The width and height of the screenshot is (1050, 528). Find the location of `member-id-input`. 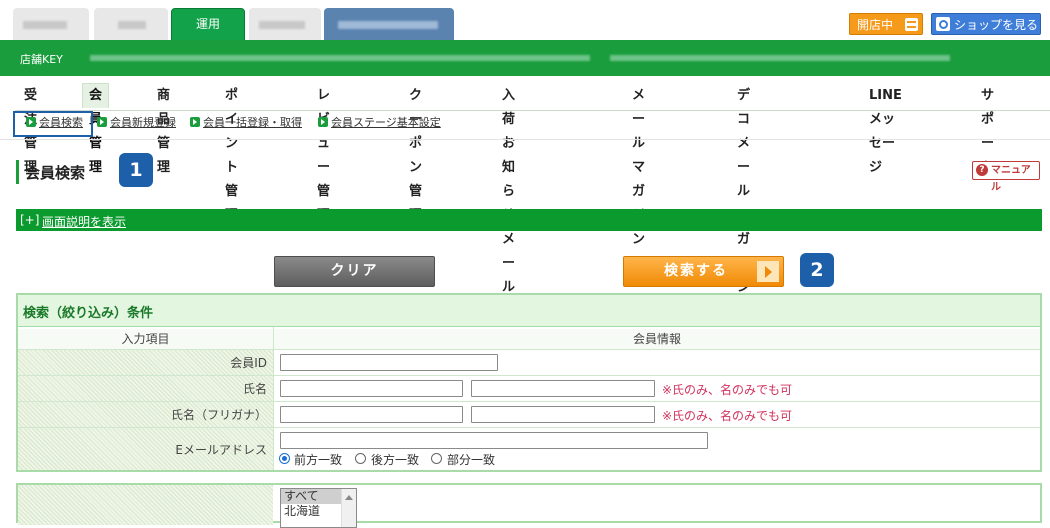

member-id-input is located at coordinates (389, 362).